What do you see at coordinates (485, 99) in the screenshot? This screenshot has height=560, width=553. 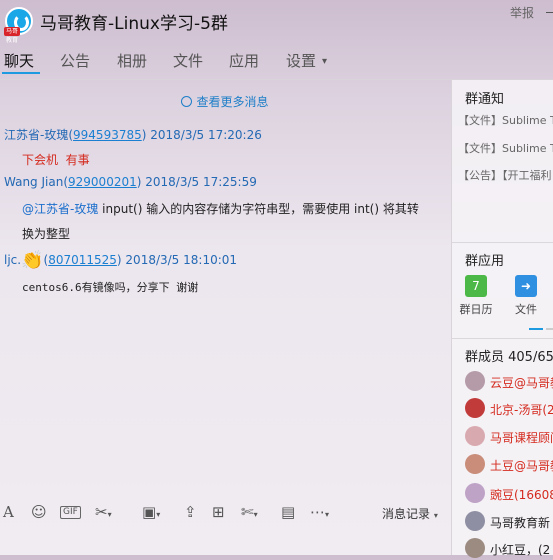 I see `group-notice-title: 群通知` at bounding box center [485, 99].